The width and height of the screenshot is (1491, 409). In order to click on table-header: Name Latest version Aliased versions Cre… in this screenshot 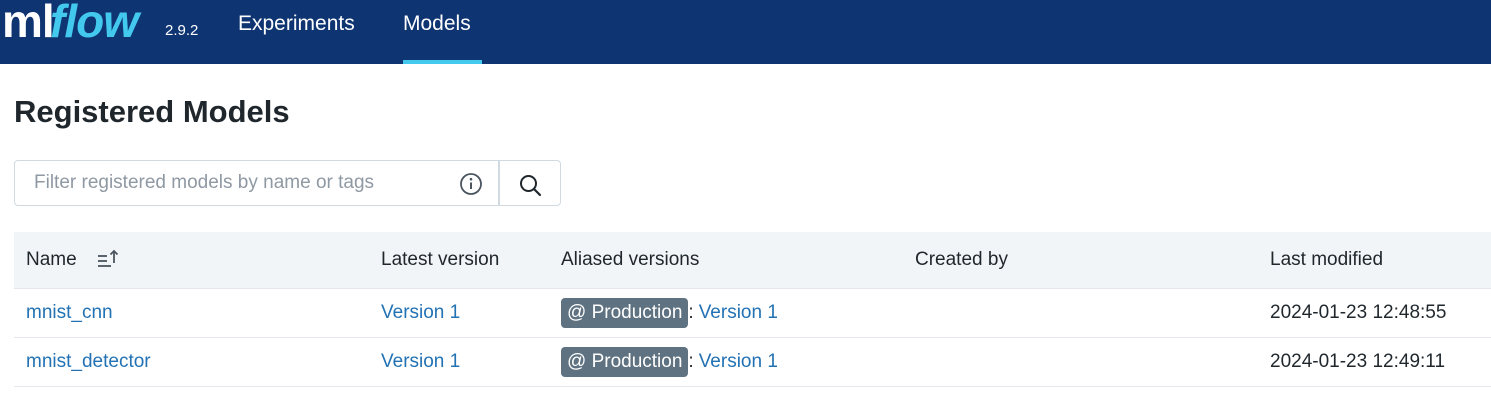, I will do `click(752, 260)`.